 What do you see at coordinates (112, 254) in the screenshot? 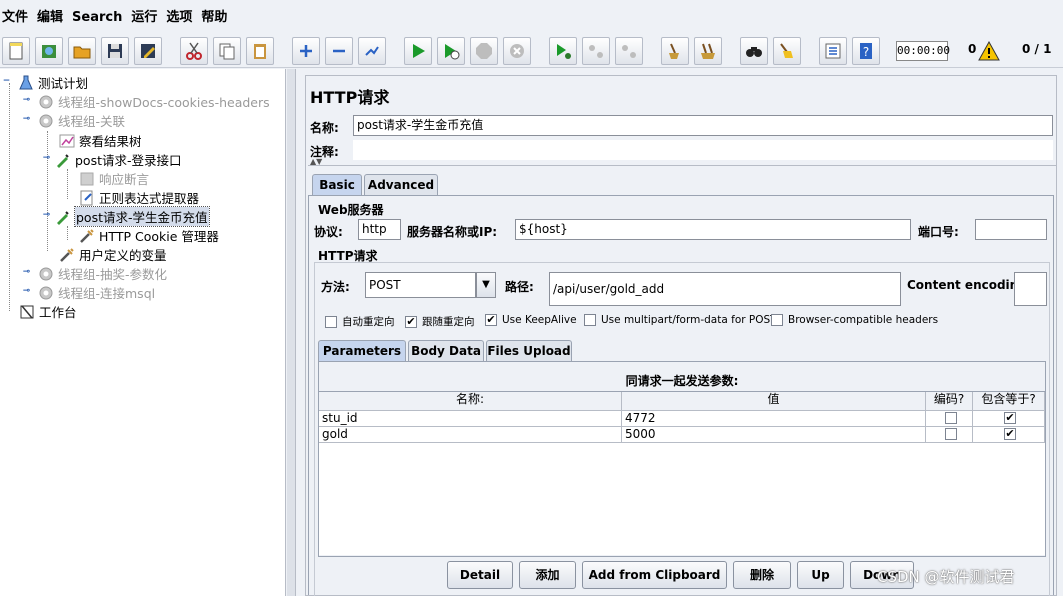
I see `tree-item-user-variables: 用户定义的变量` at bounding box center [112, 254].